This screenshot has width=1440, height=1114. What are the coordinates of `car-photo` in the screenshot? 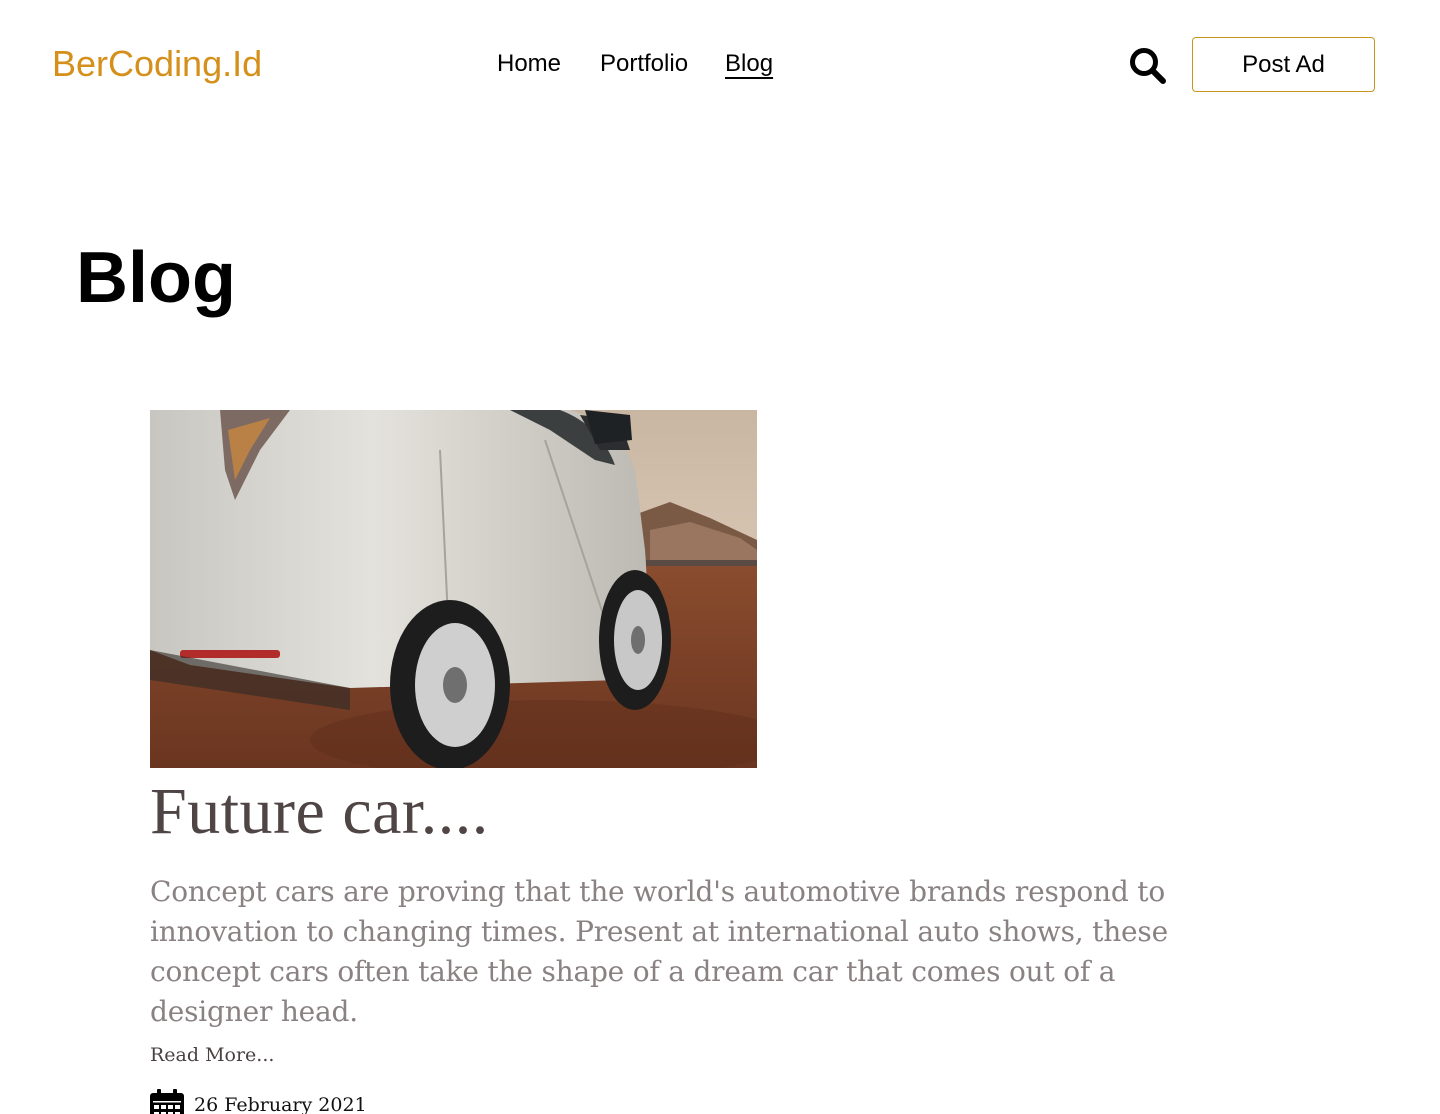 It's located at (453, 589).